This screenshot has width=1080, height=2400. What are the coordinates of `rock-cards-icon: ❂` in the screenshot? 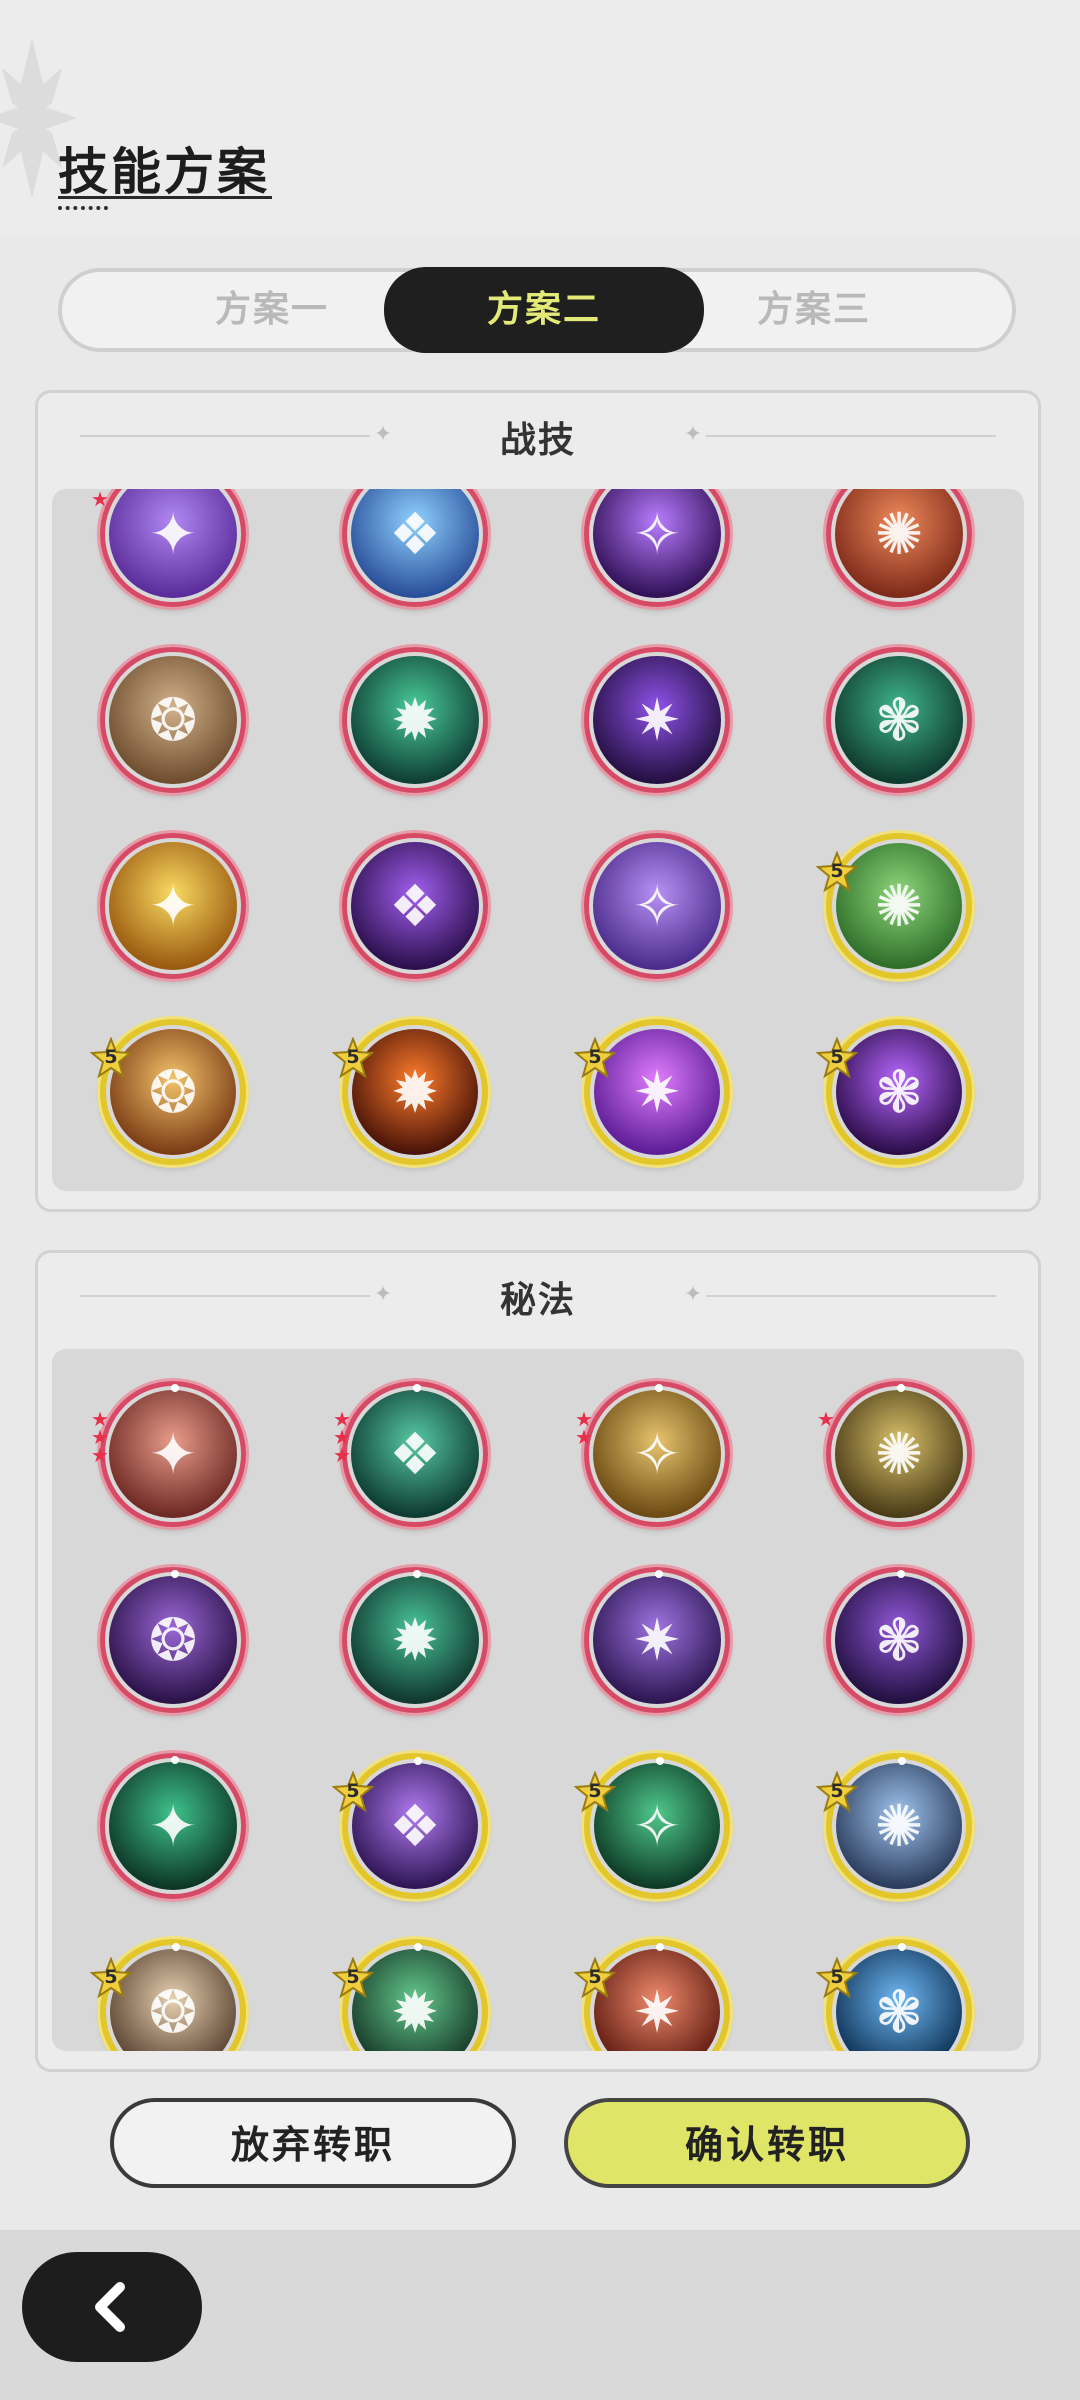 It's located at (173, 720).